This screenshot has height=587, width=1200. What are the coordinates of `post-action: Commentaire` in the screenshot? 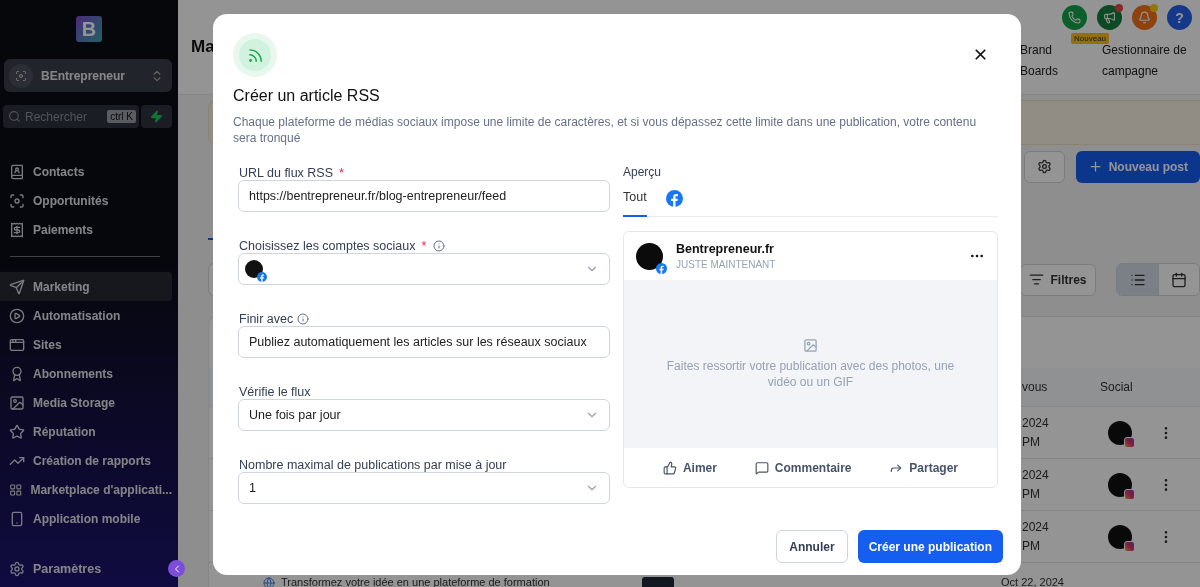 It's located at (803, 467).